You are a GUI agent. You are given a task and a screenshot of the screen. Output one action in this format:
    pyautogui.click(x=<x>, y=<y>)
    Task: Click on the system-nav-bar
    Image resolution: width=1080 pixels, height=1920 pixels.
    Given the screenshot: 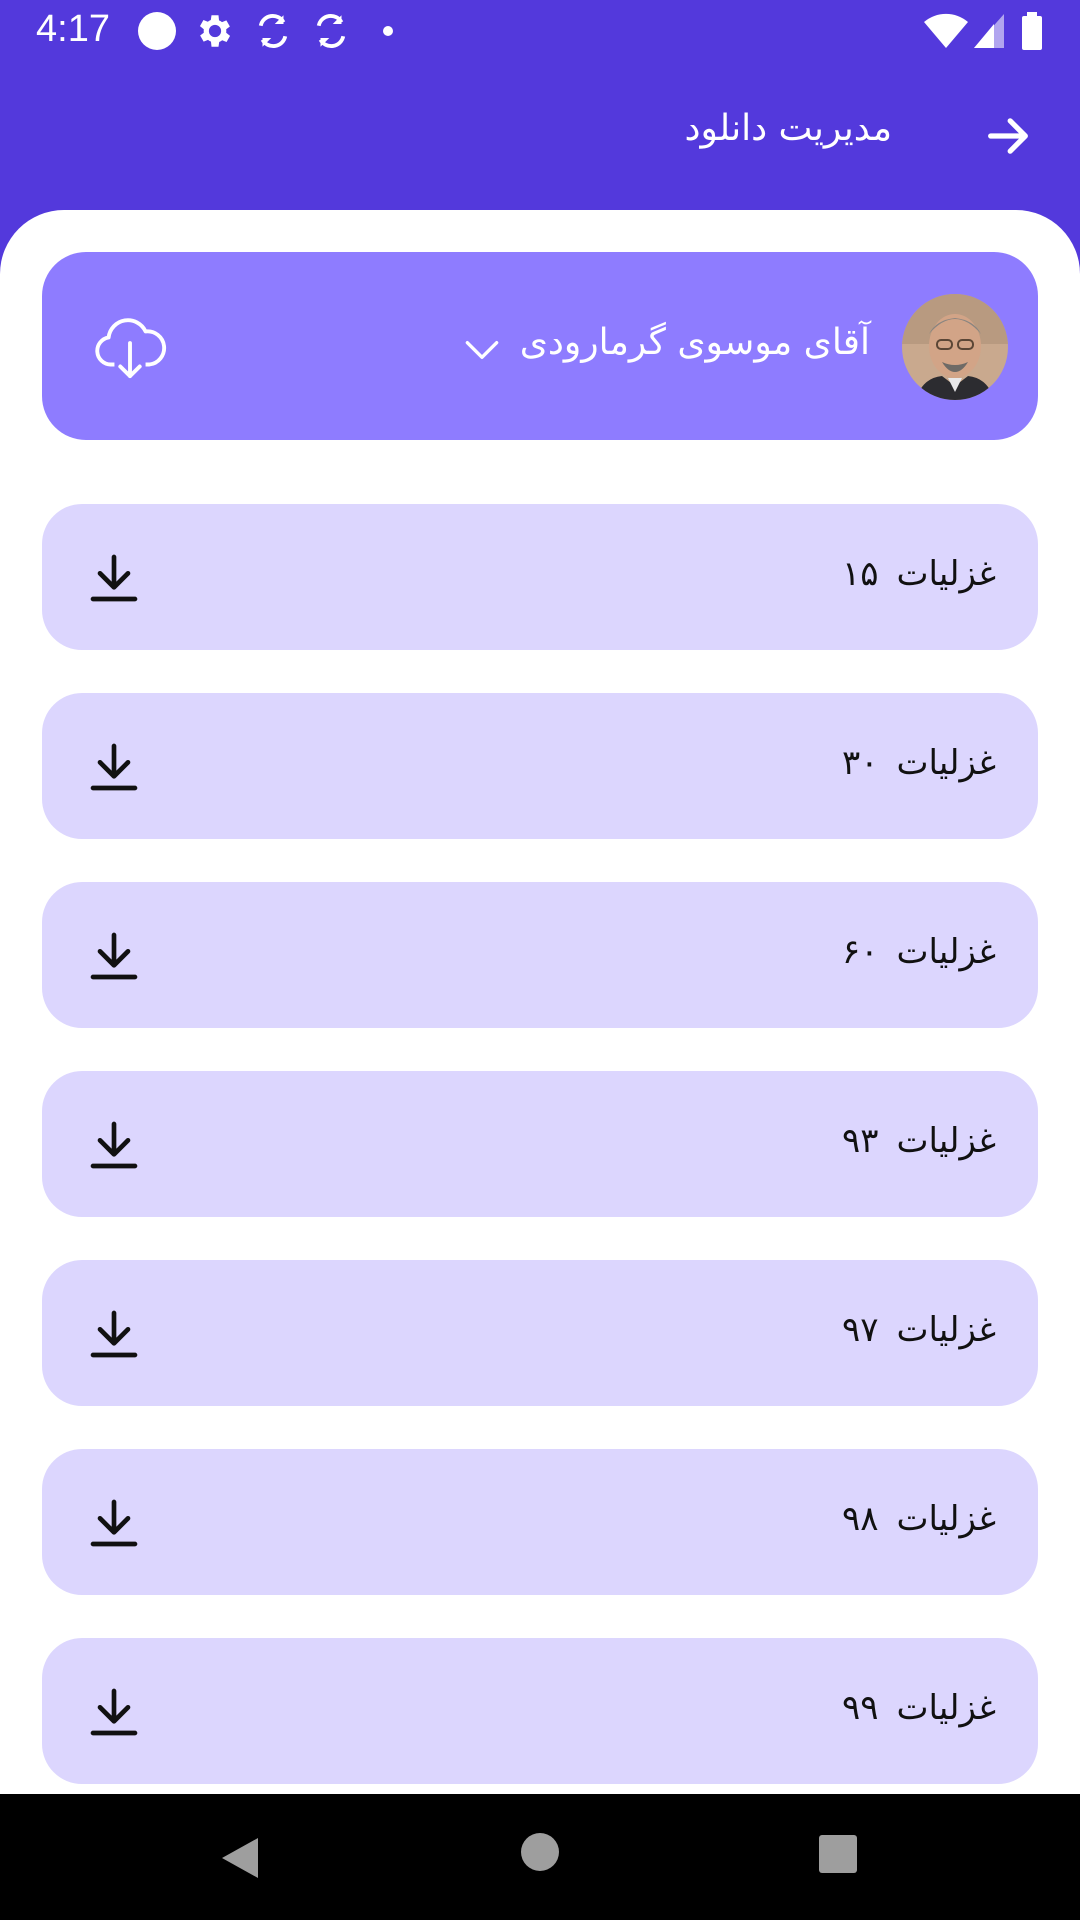 What is the action you would take?
    pyautogui.click(x=540, y=1857)
    